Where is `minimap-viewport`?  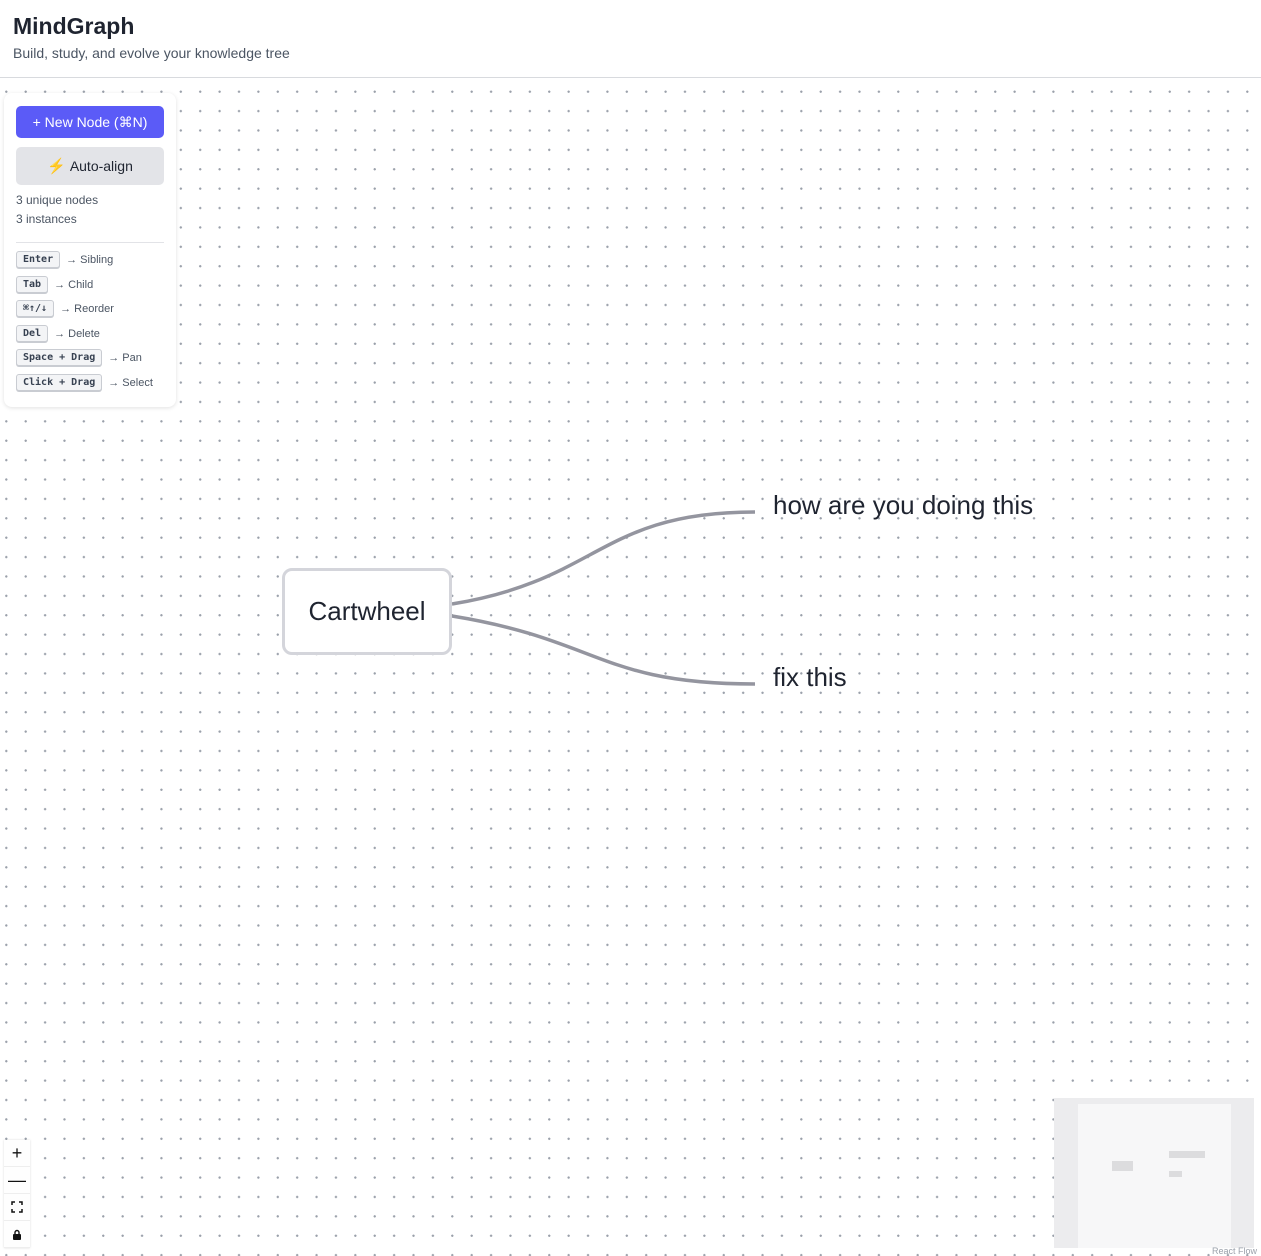 minimap-viewport is located at coordinates (1154, 1176).